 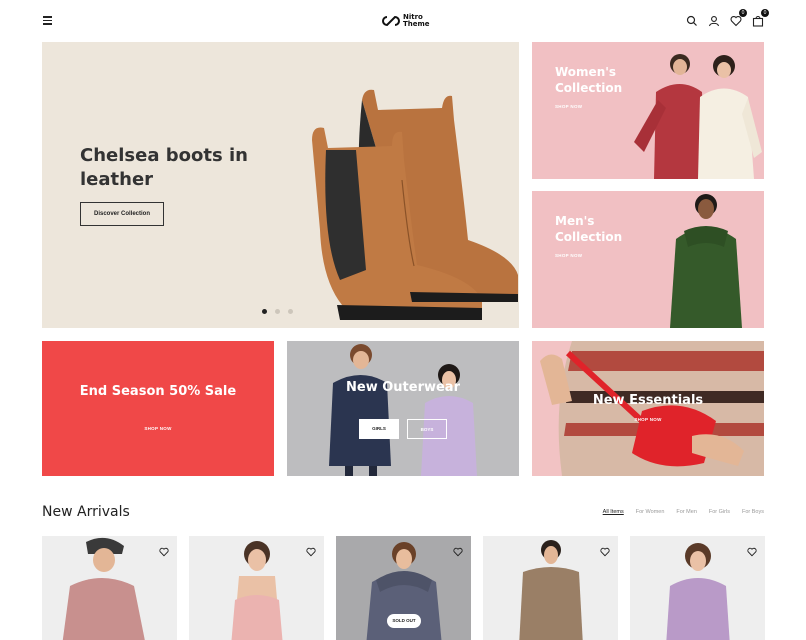 What do you see at coordinates (589, 229) in the screenshot?
I see `mens-collection-title: Men's Collection` at bounding box center [589, 229].